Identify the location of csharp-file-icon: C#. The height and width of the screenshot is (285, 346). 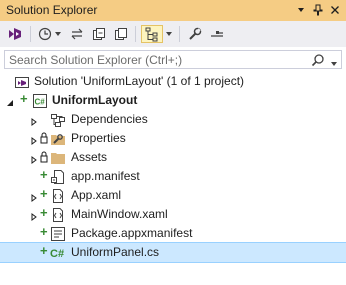
(59, 254).